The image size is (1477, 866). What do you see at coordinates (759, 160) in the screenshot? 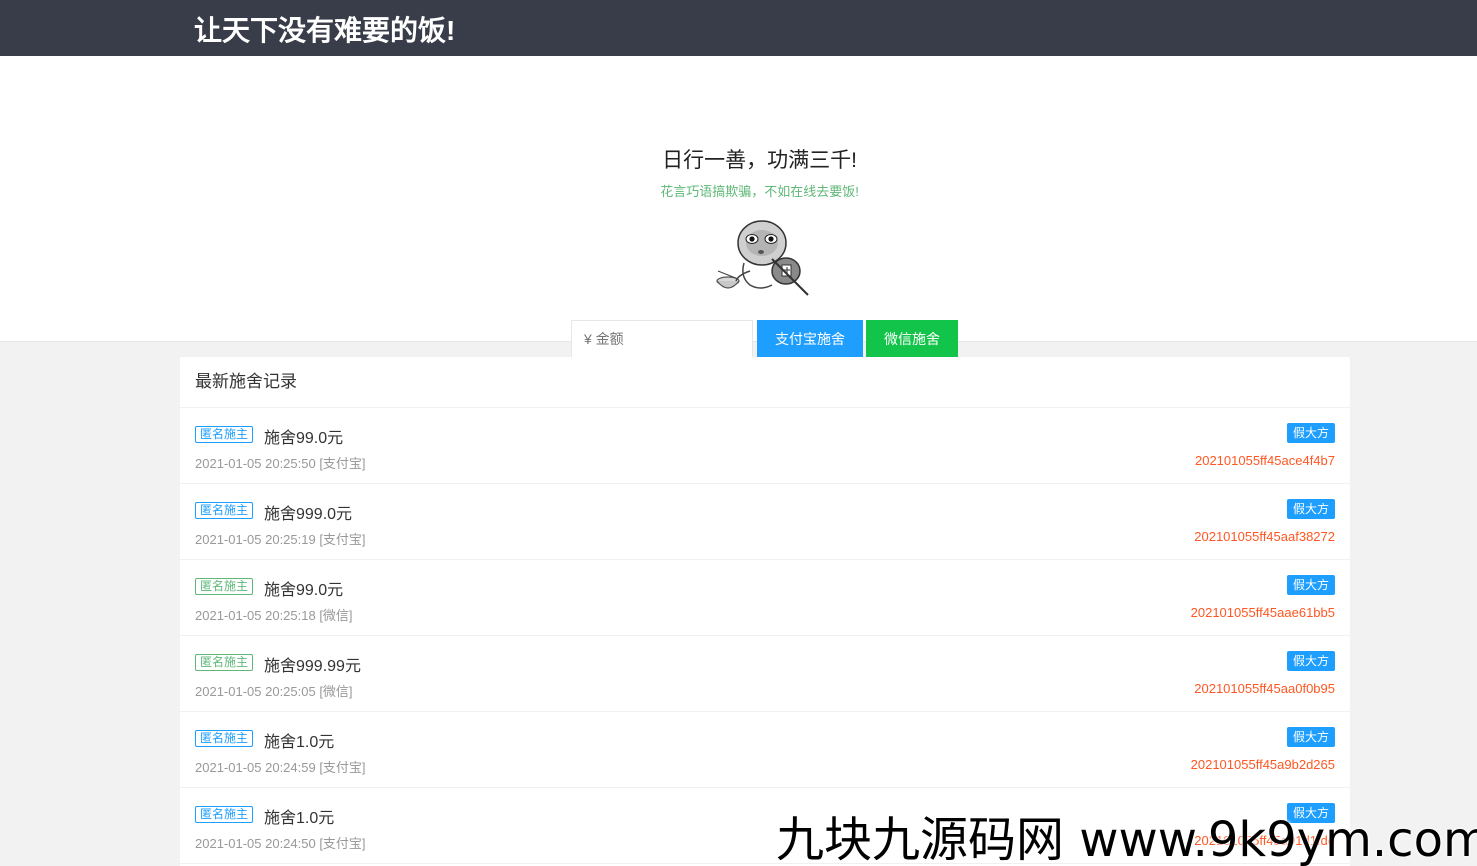
I see `hero-motto: 日行一善，功满三千!` at bounding box center [759, 160].